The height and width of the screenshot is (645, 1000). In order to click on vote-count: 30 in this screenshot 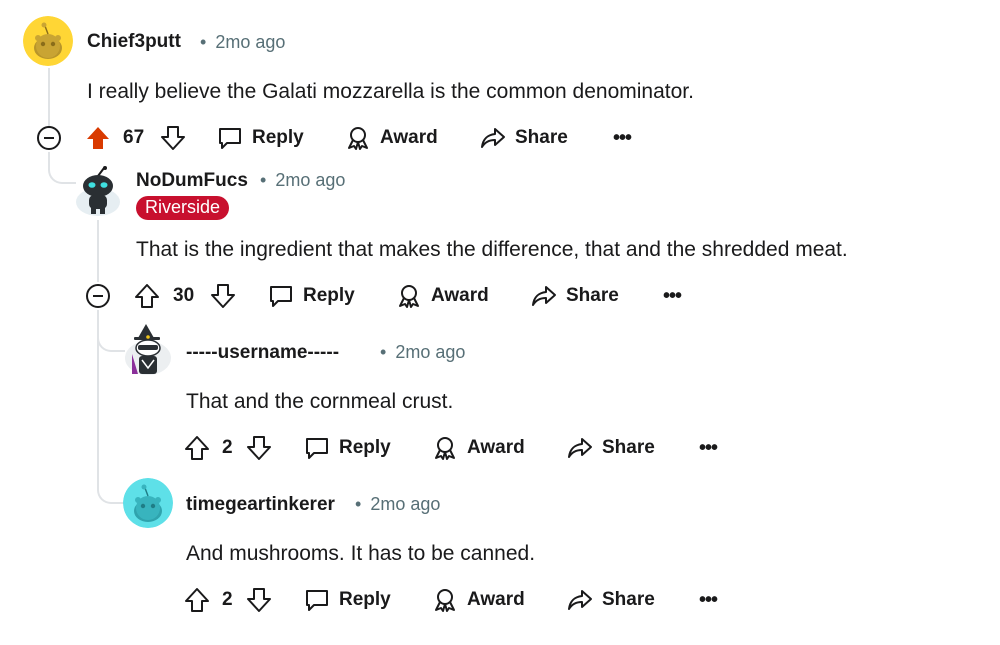, I will do `click(184, 295)`.